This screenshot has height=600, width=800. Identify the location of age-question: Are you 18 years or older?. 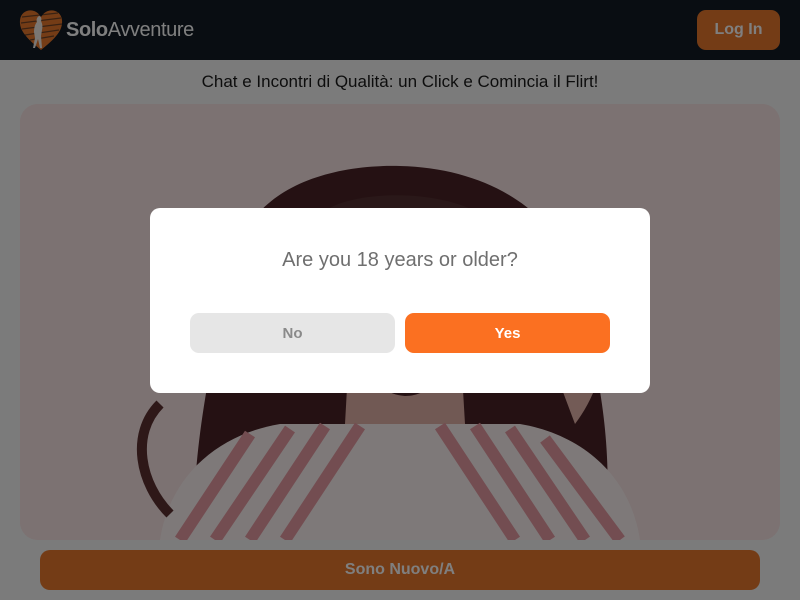
(400, 260).